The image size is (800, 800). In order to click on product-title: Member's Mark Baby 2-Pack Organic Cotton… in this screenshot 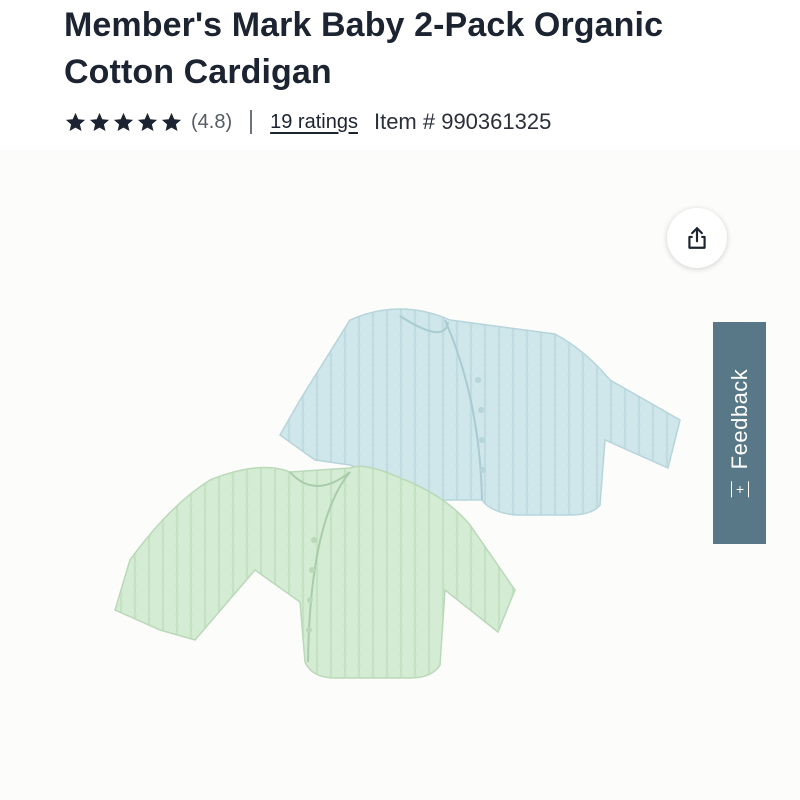, I will do `click(364, 48)`.